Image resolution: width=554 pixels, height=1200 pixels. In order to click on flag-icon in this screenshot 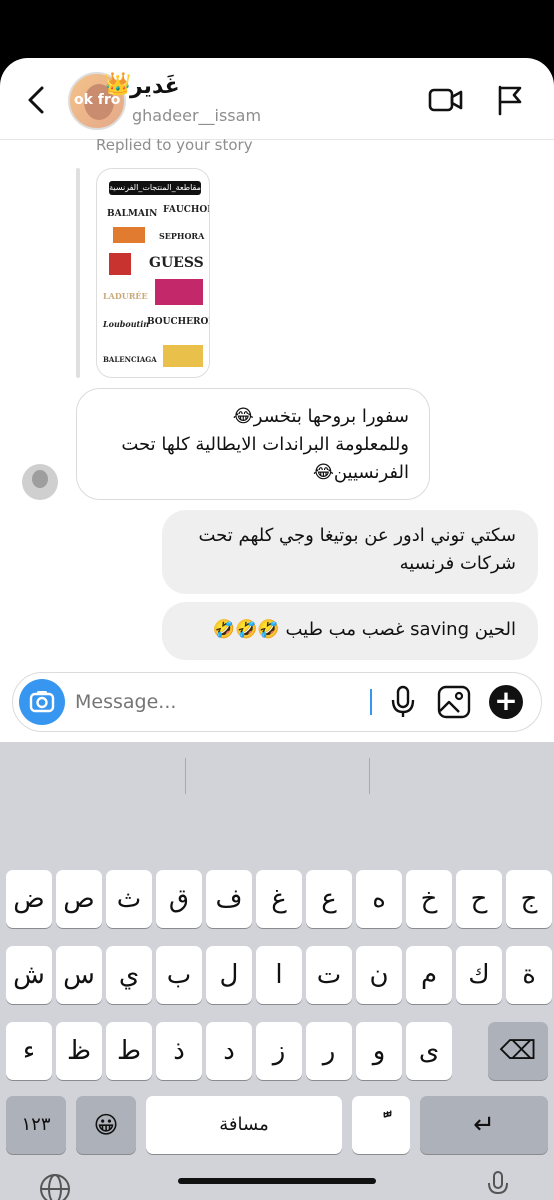, I will do `click(510, 100)`.